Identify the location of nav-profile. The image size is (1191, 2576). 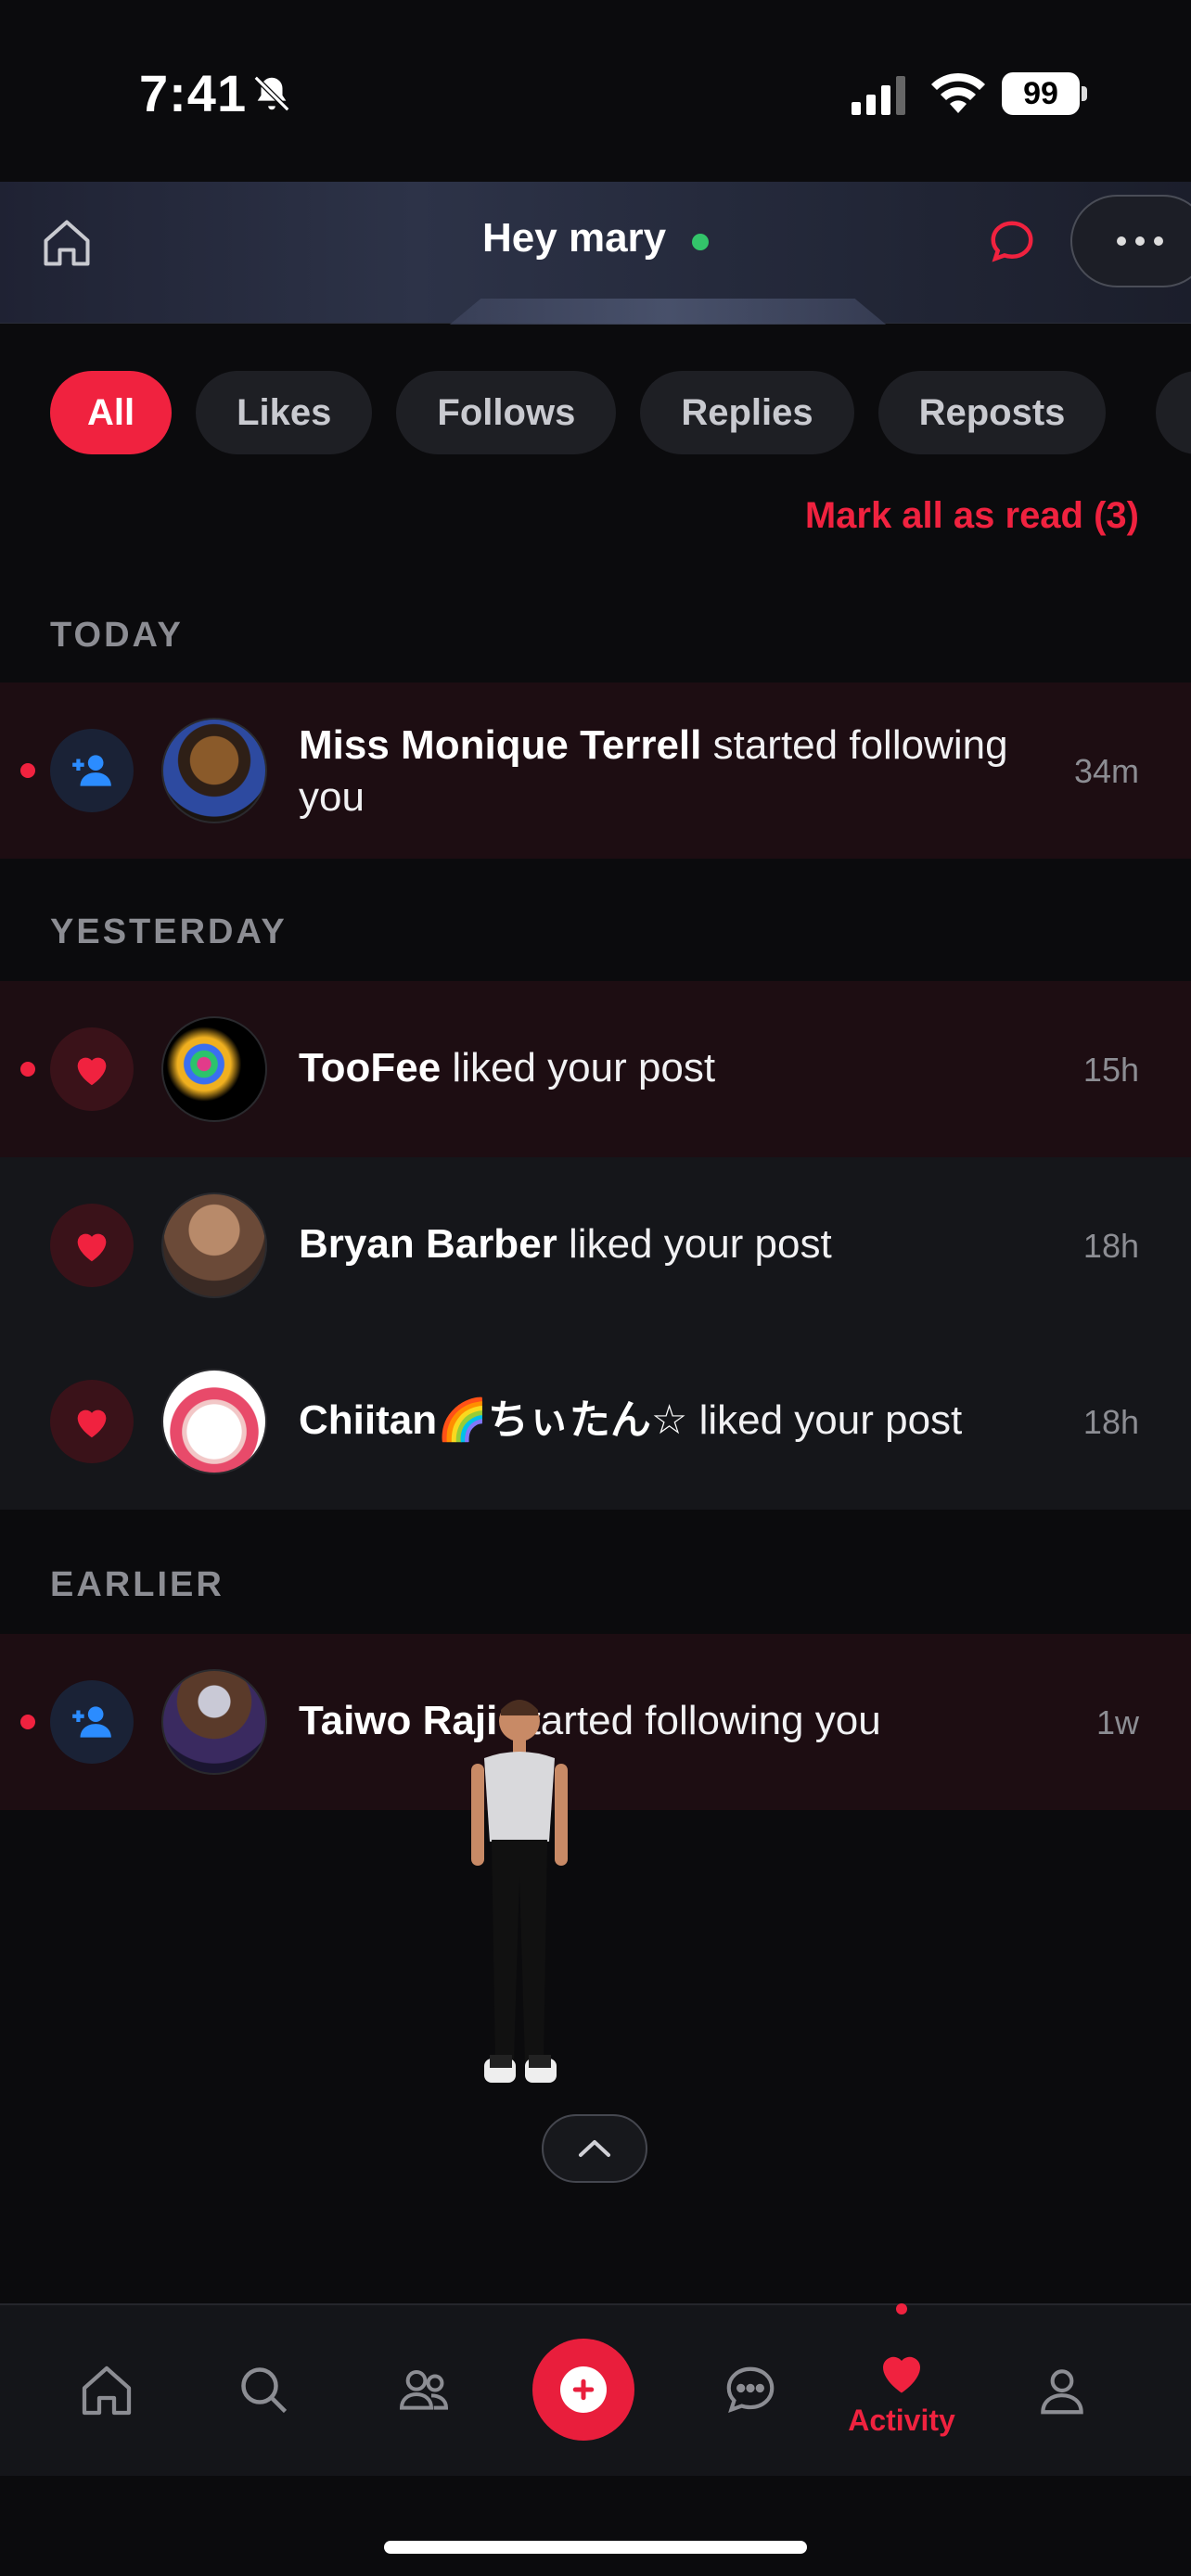
(1062, 2391).